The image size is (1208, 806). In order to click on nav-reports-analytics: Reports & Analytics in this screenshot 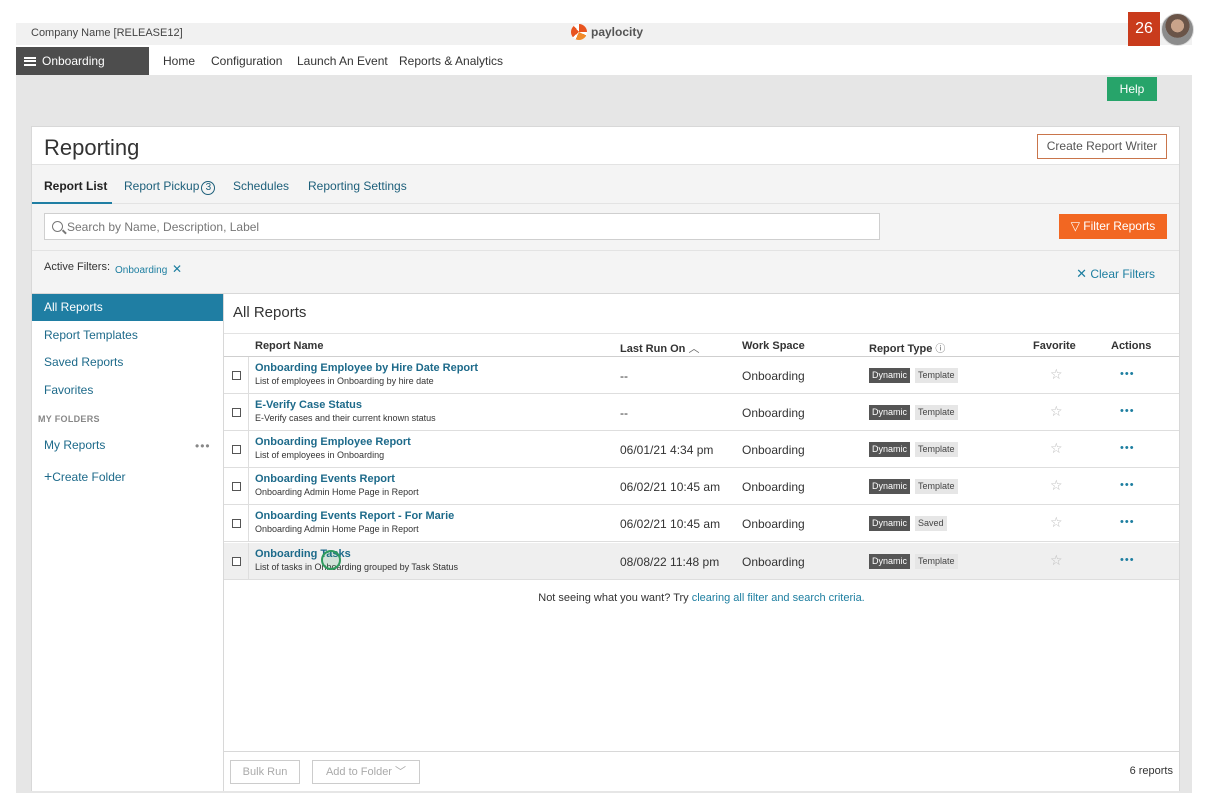, I will do `click(451, 61)`.